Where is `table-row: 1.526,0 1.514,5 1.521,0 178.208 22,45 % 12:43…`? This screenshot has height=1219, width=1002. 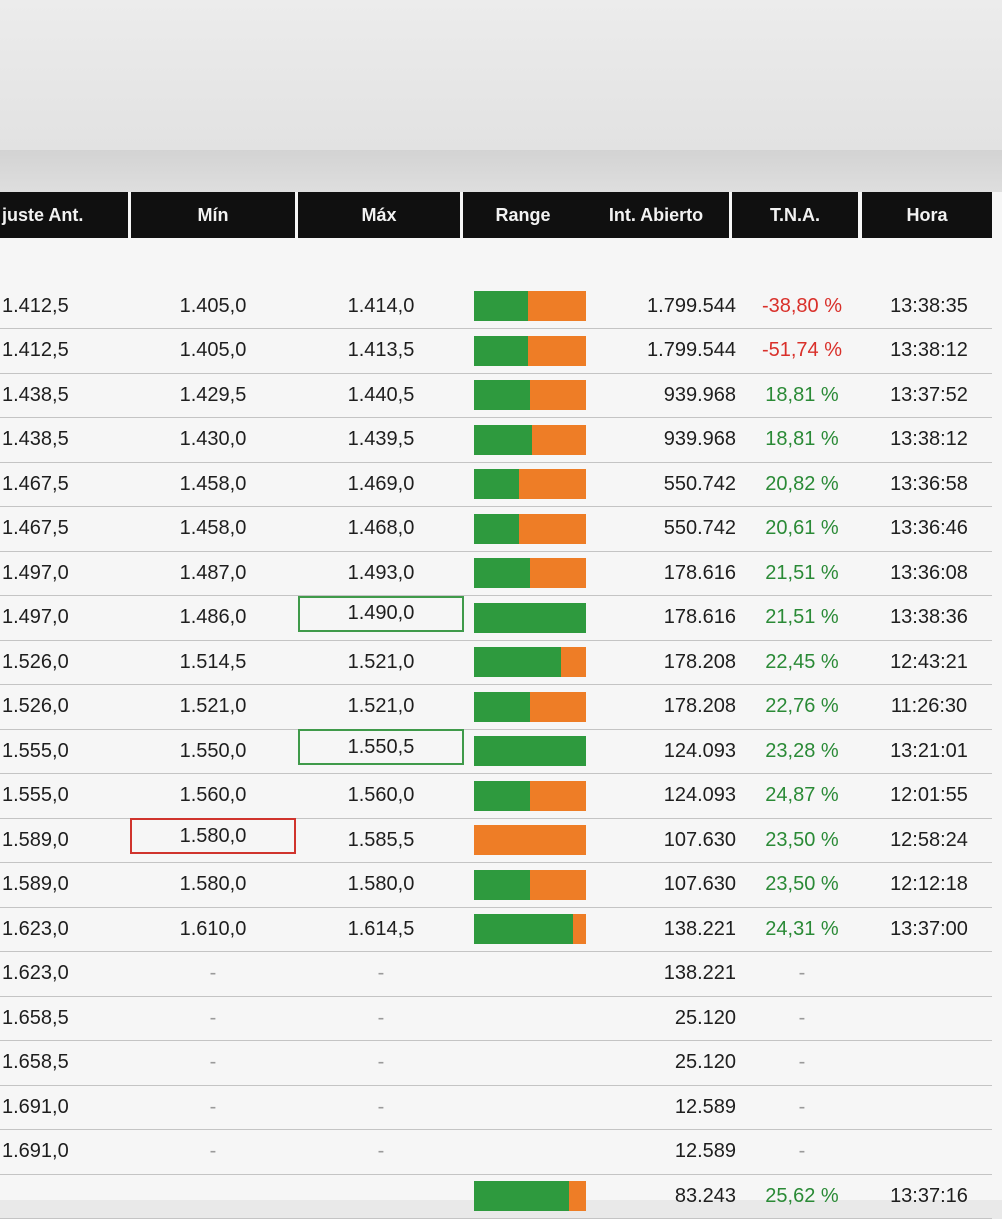 table-row: 1.526,0 1.514,5 1.521,0 178.208 22,45 % 12:43… is located at coordinates (496, 662).